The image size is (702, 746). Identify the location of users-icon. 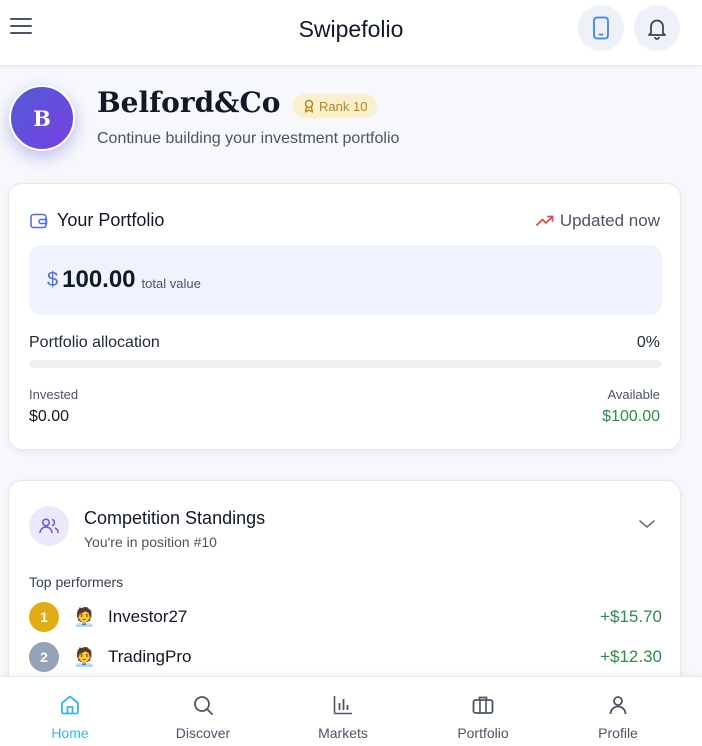
(49, 526).